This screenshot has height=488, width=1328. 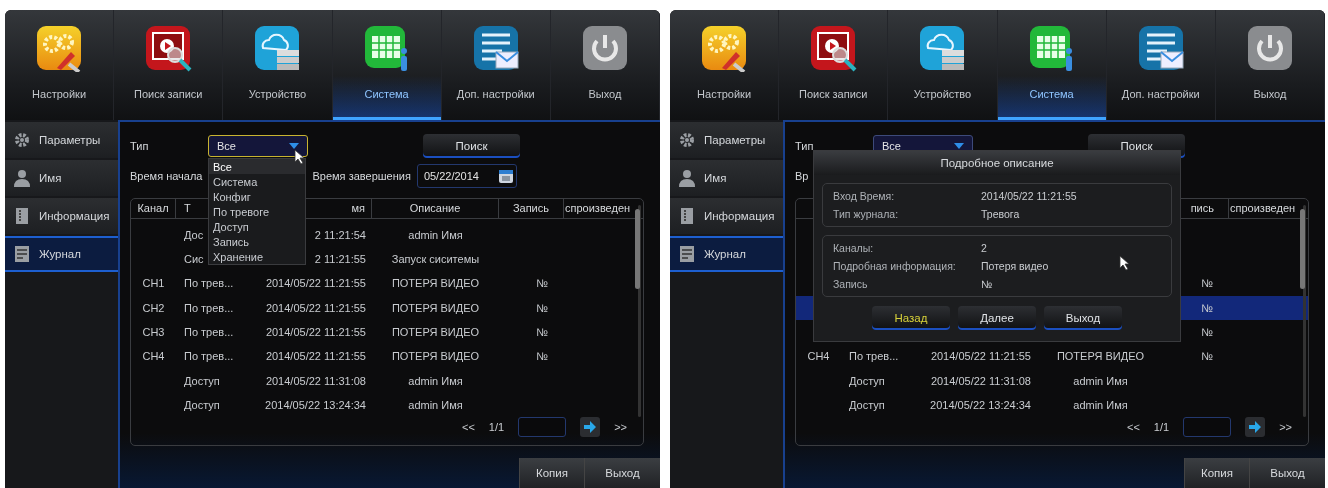 I want to click on gears-icon, so click(x=724, y=48).